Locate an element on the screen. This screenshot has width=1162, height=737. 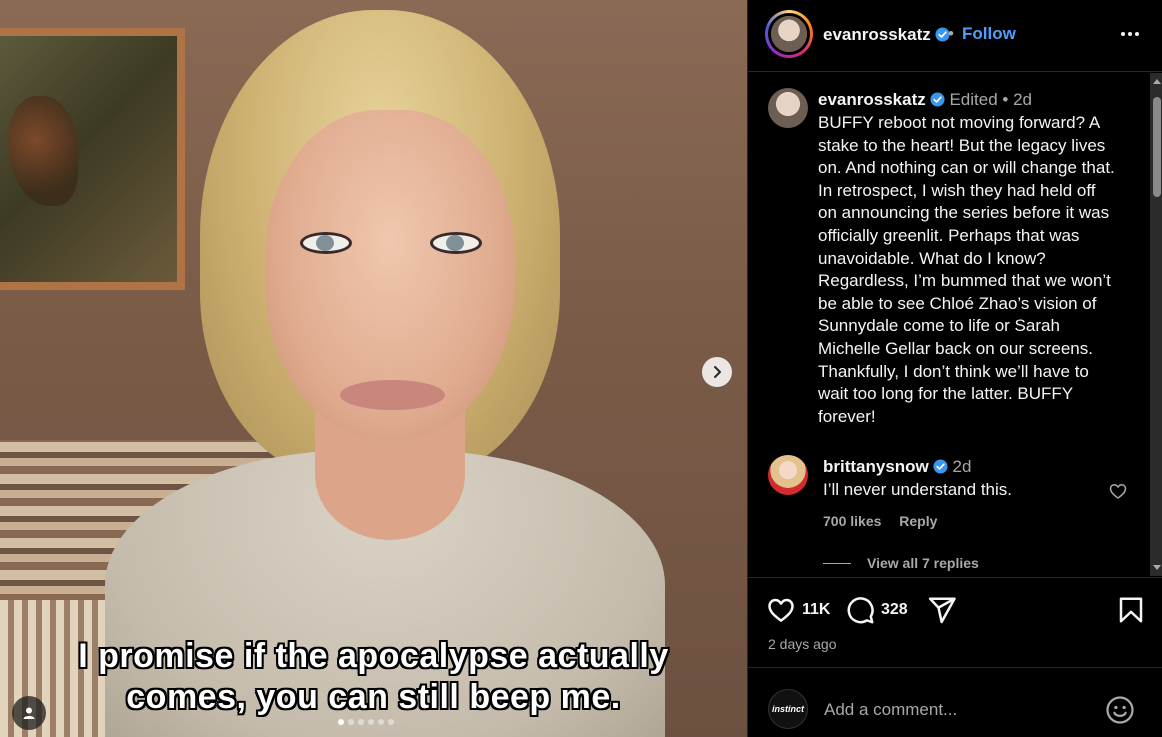
caption-header: evanrosskatz Edited • 2d is located at coordinates (925, 100).